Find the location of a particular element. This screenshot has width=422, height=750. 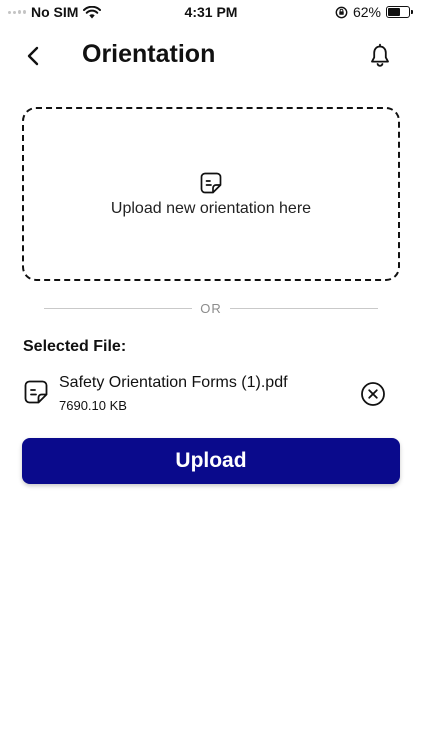

battery-fill is located at coordinates (394, 12).